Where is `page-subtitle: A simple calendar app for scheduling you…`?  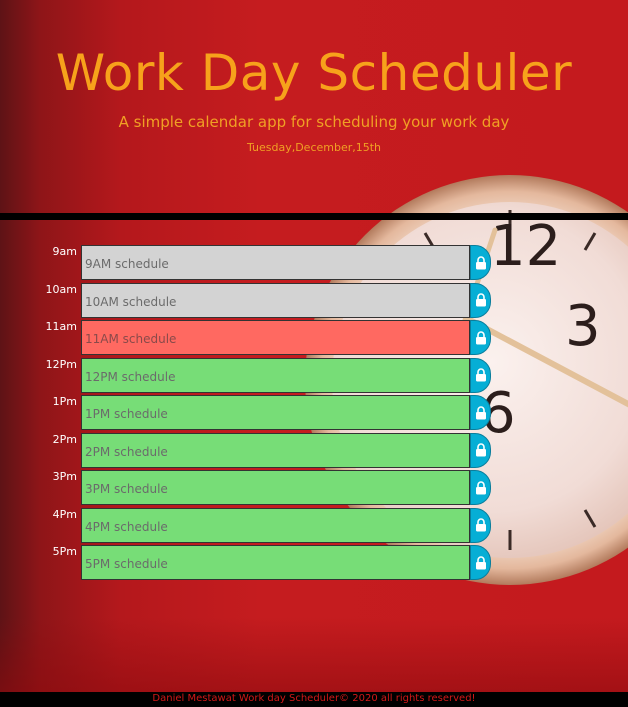 page-subtitle: A simple calendar app for scheduling you… is located at coordinates (314, 122).